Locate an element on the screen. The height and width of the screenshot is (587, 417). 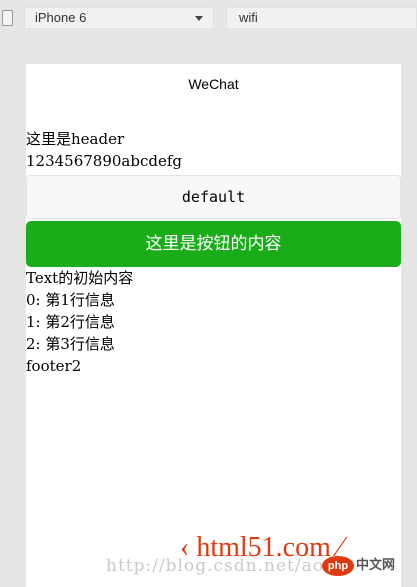
php-badge: php is located at coordinates (338, 566).